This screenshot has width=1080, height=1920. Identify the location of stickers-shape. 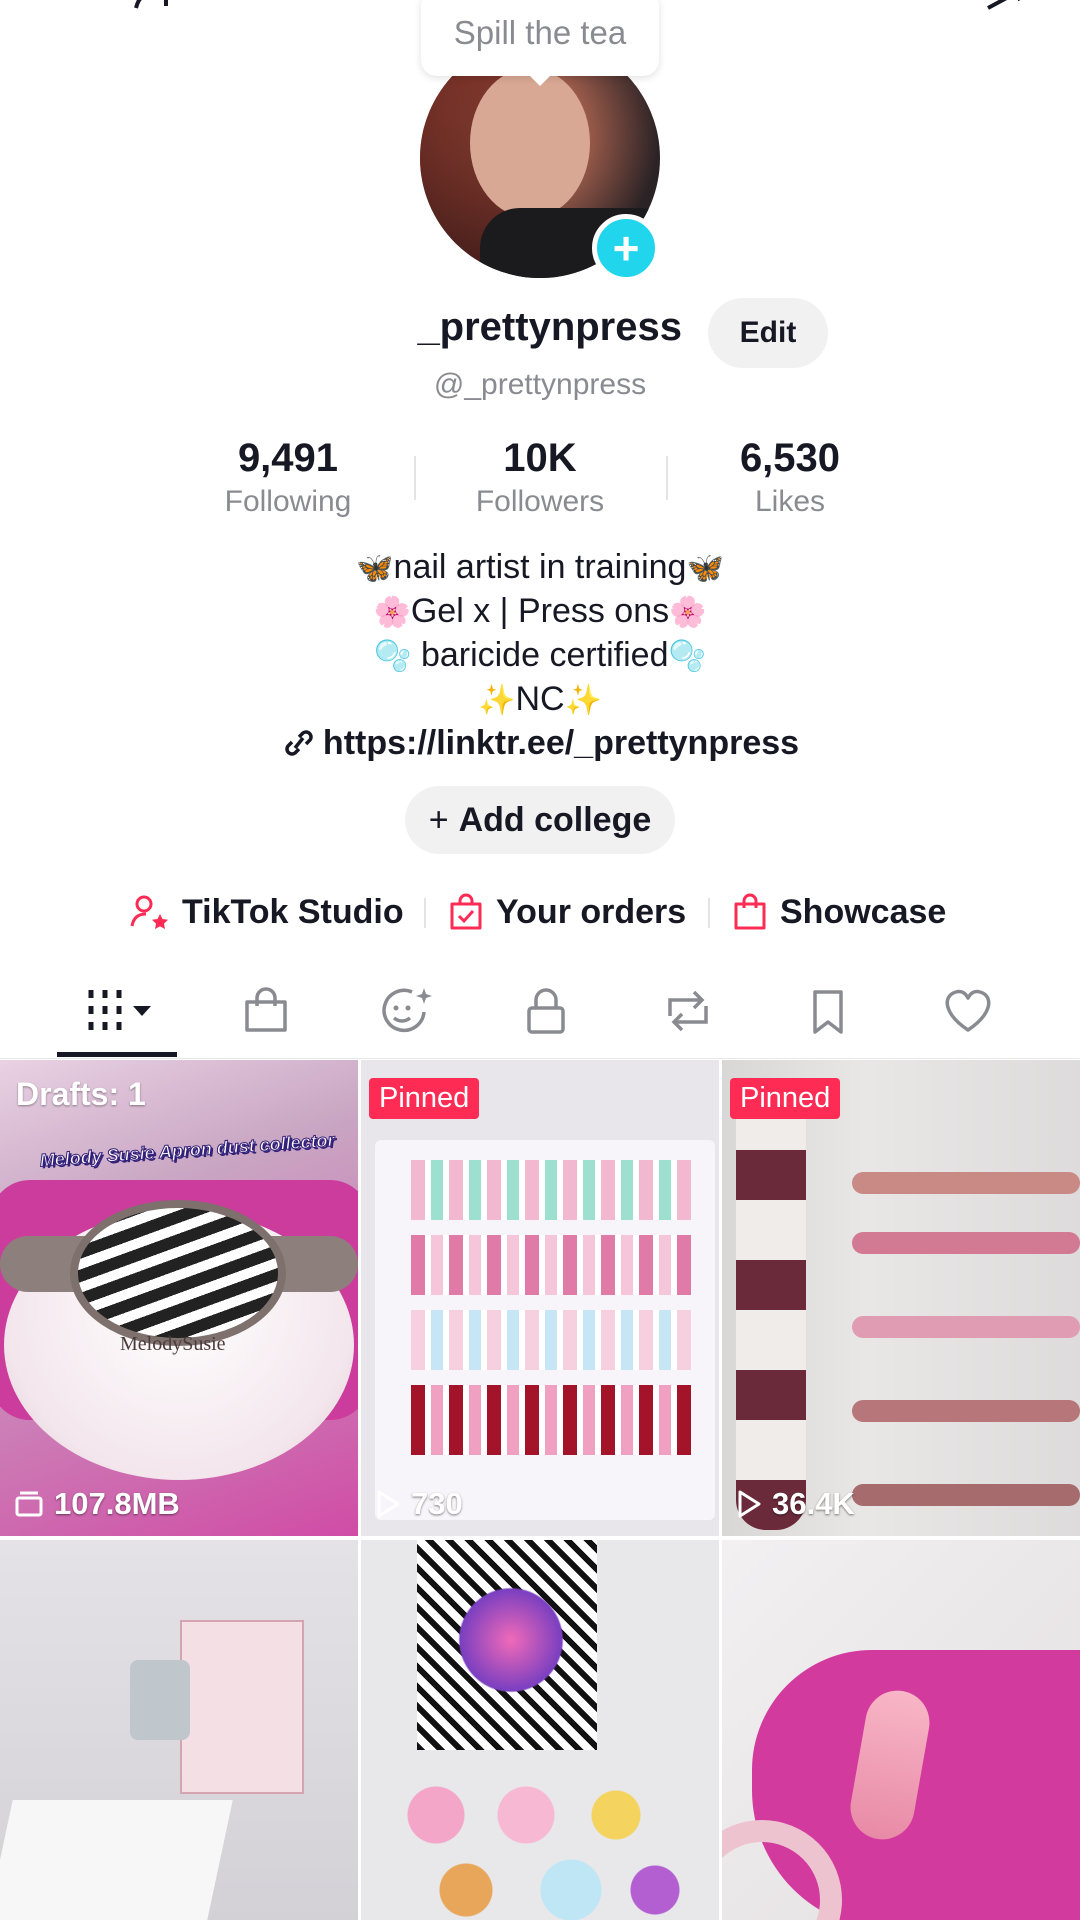
(541, 1845).